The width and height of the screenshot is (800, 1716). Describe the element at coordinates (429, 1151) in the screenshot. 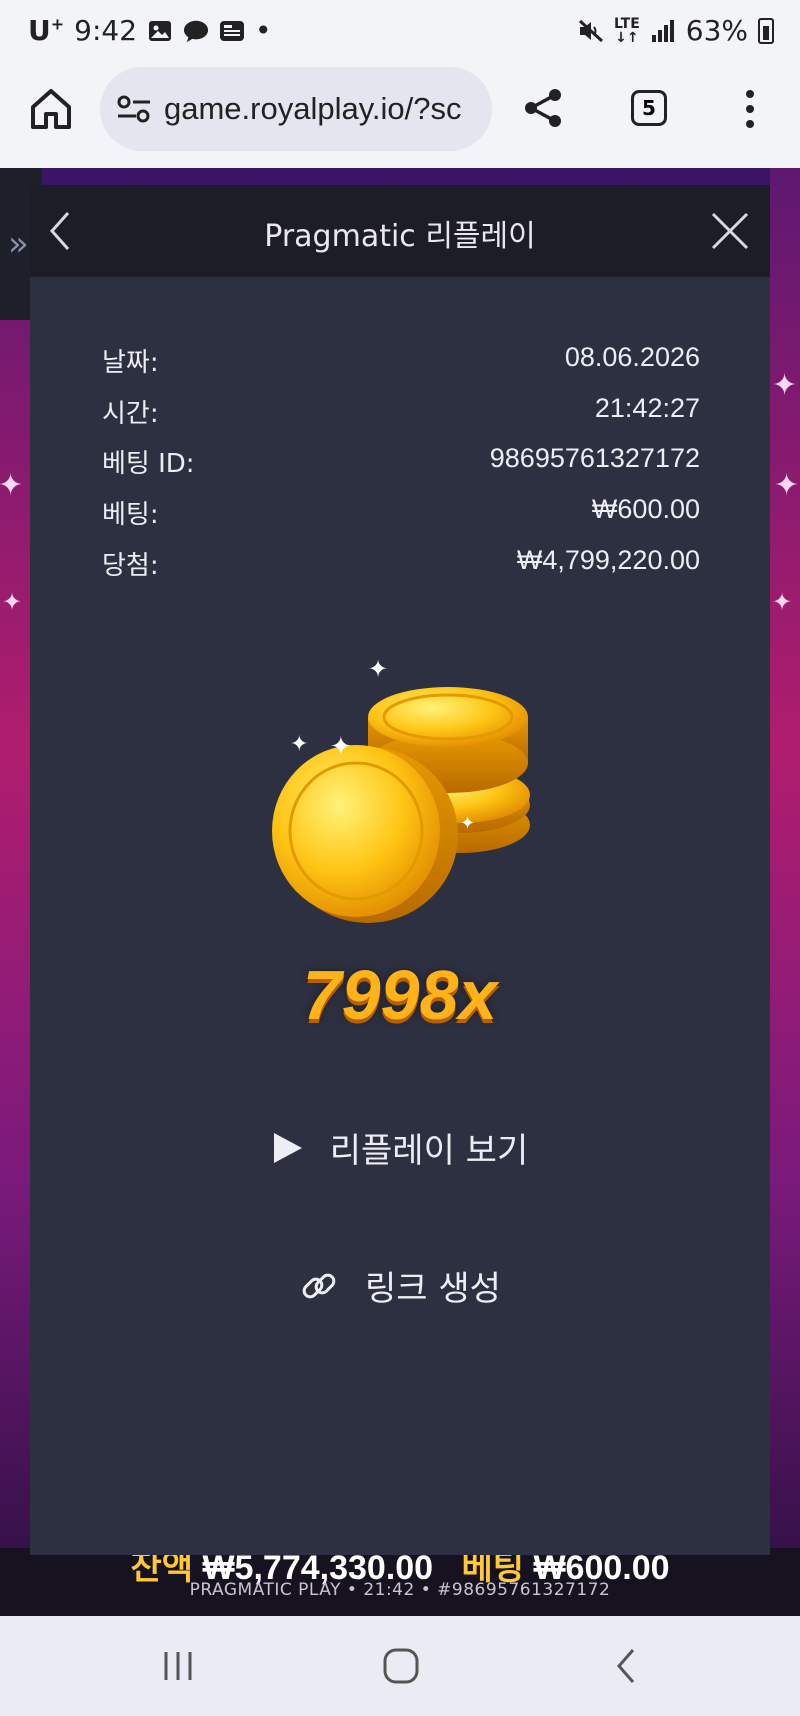

I see `view-replay-label: 리플레이 보기` at that location.